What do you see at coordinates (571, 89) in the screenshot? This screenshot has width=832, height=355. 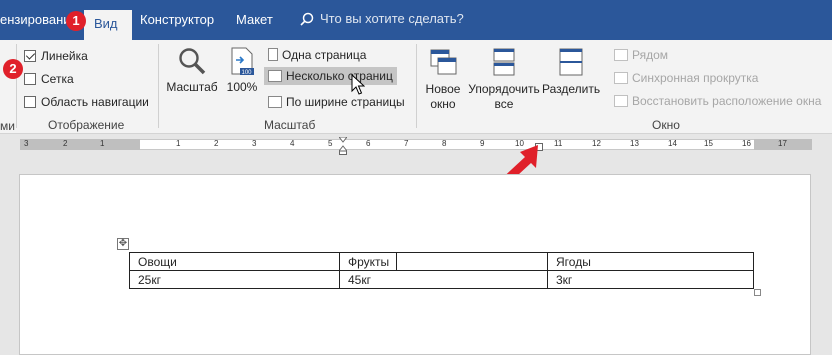 I see `split-label: Разделить` at bounding box center [571, 89].